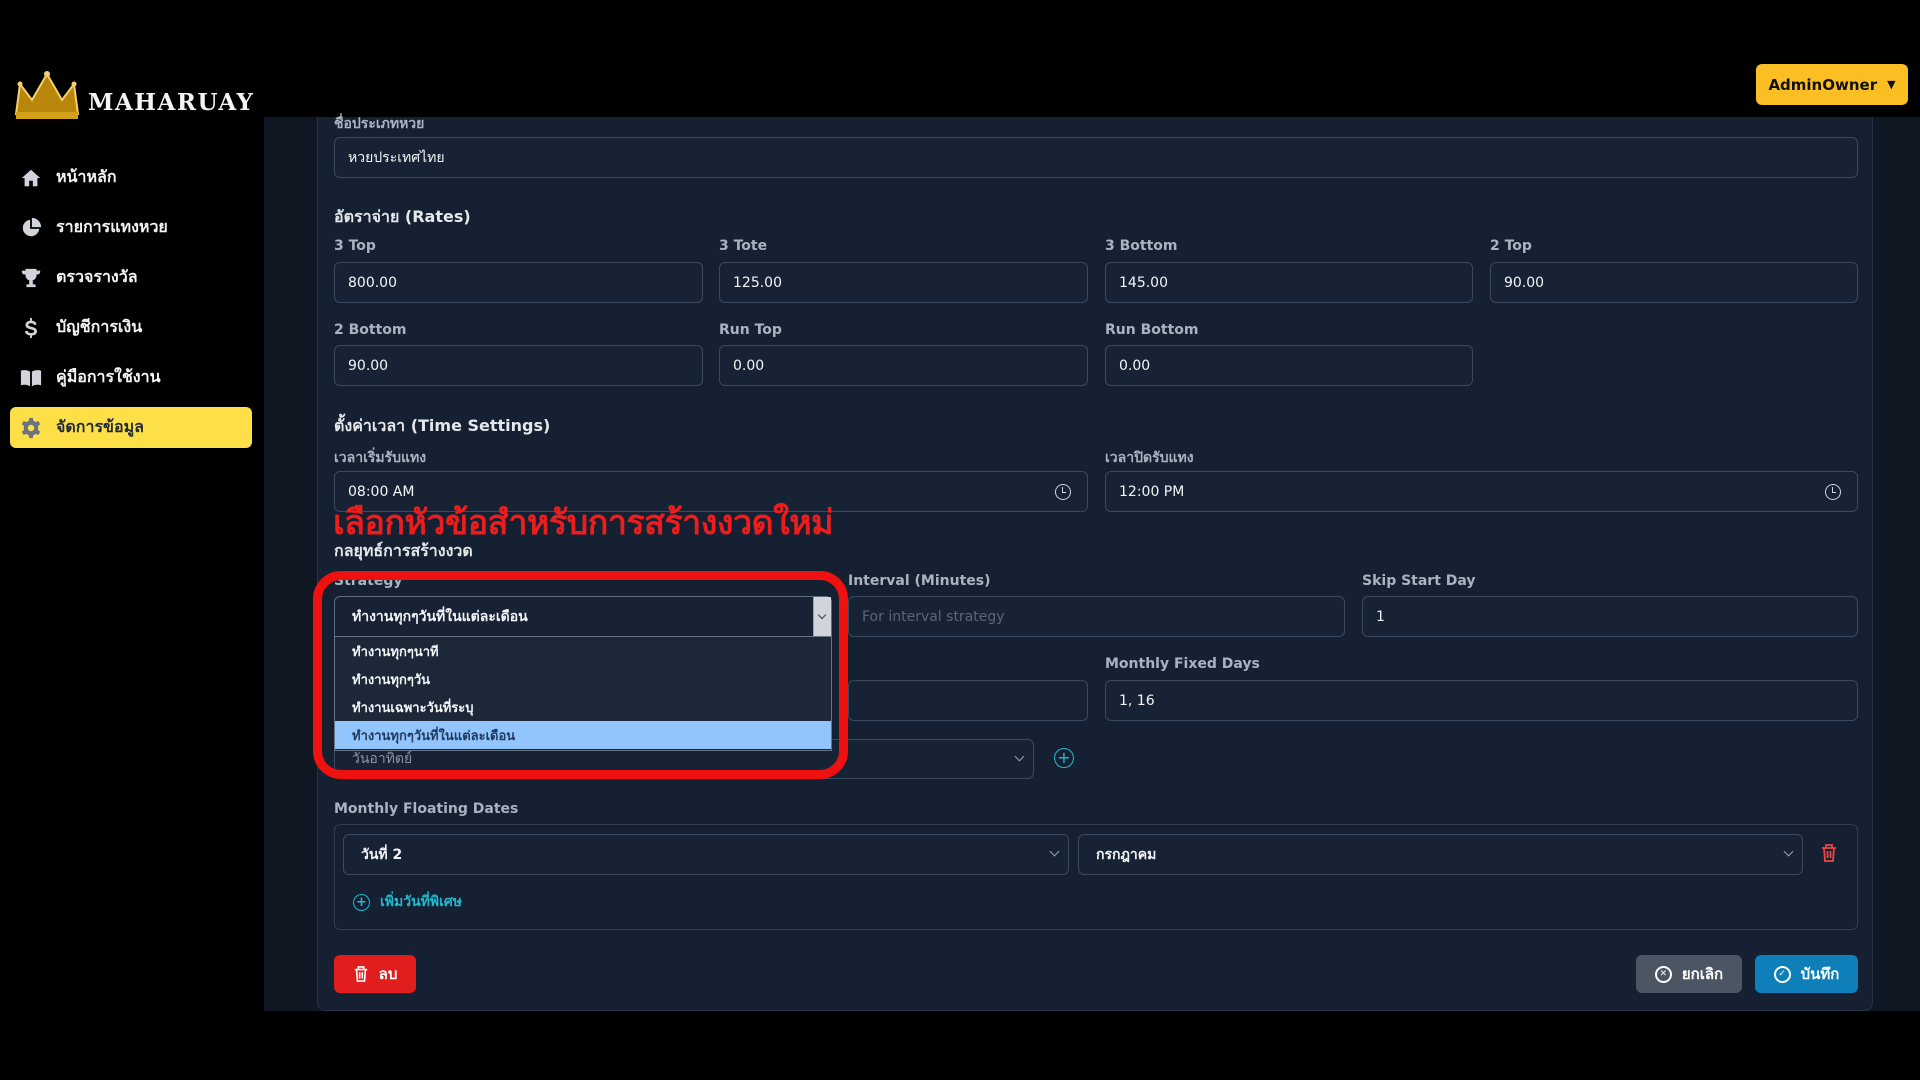  What do you see at coordinates (100, 426) in the screenshot?
I see `sidebar-item-label: จัดการข้อมูล` at bounding box center [100, 426].